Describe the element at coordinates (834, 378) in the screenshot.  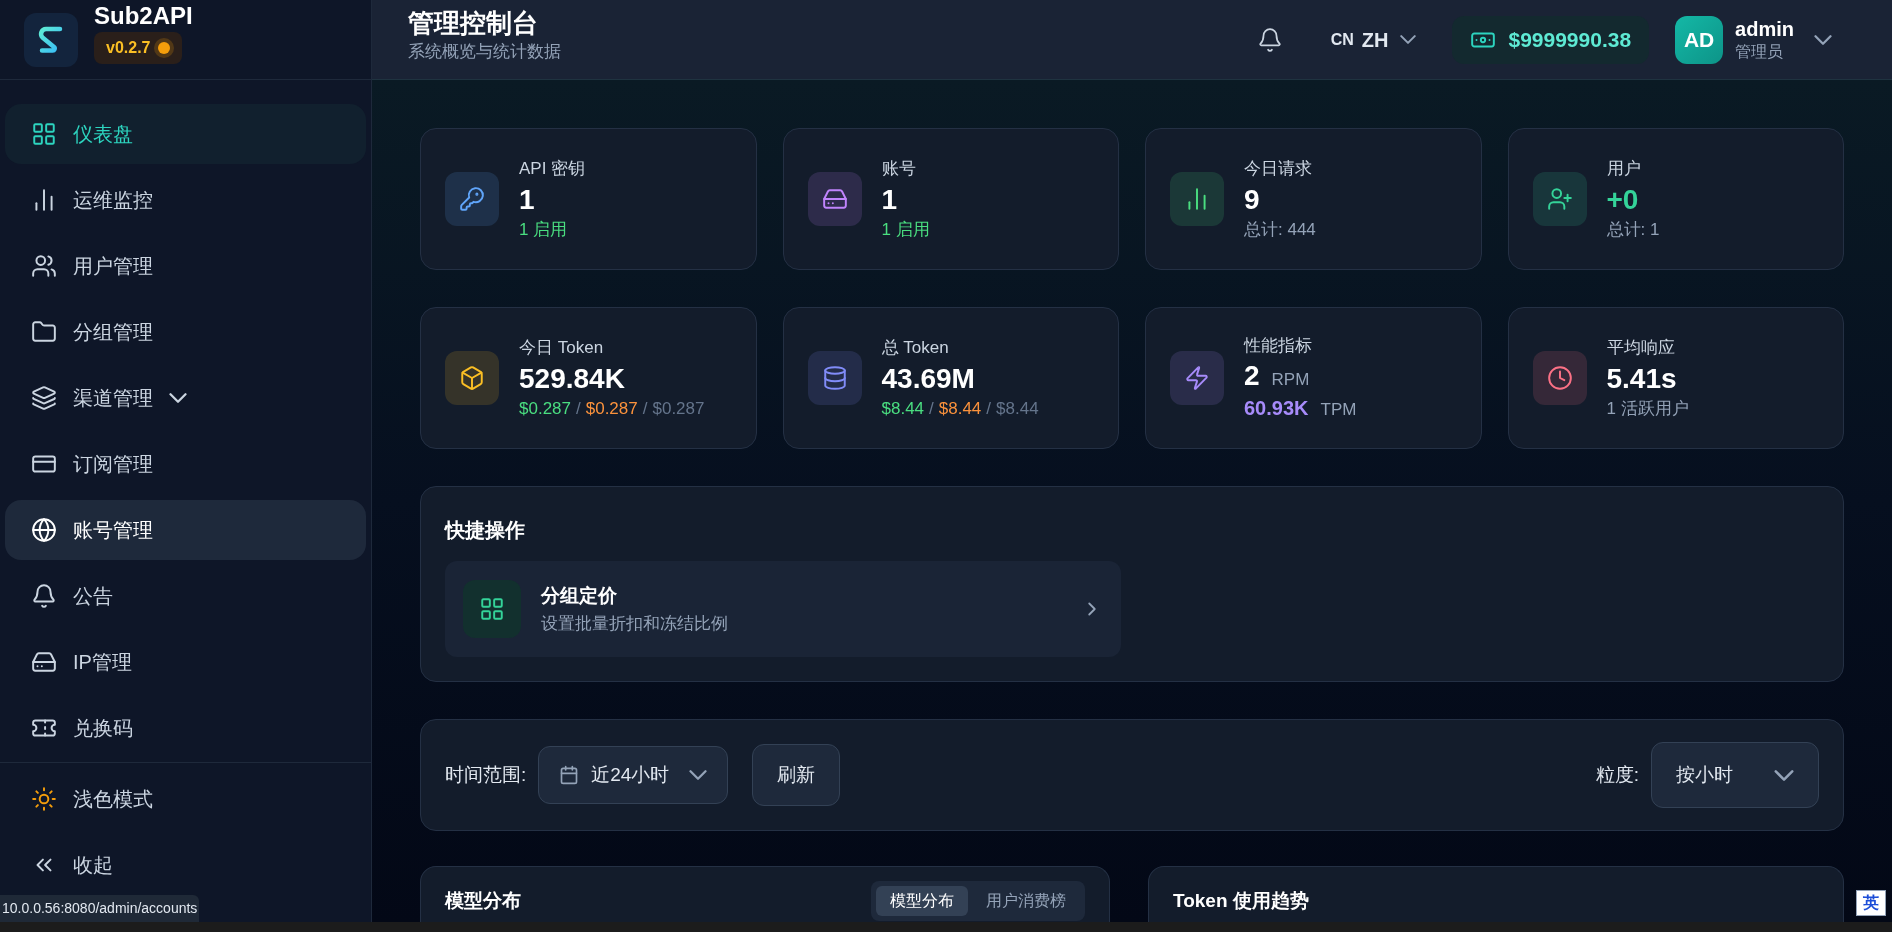
I see `database-icon` at that location.